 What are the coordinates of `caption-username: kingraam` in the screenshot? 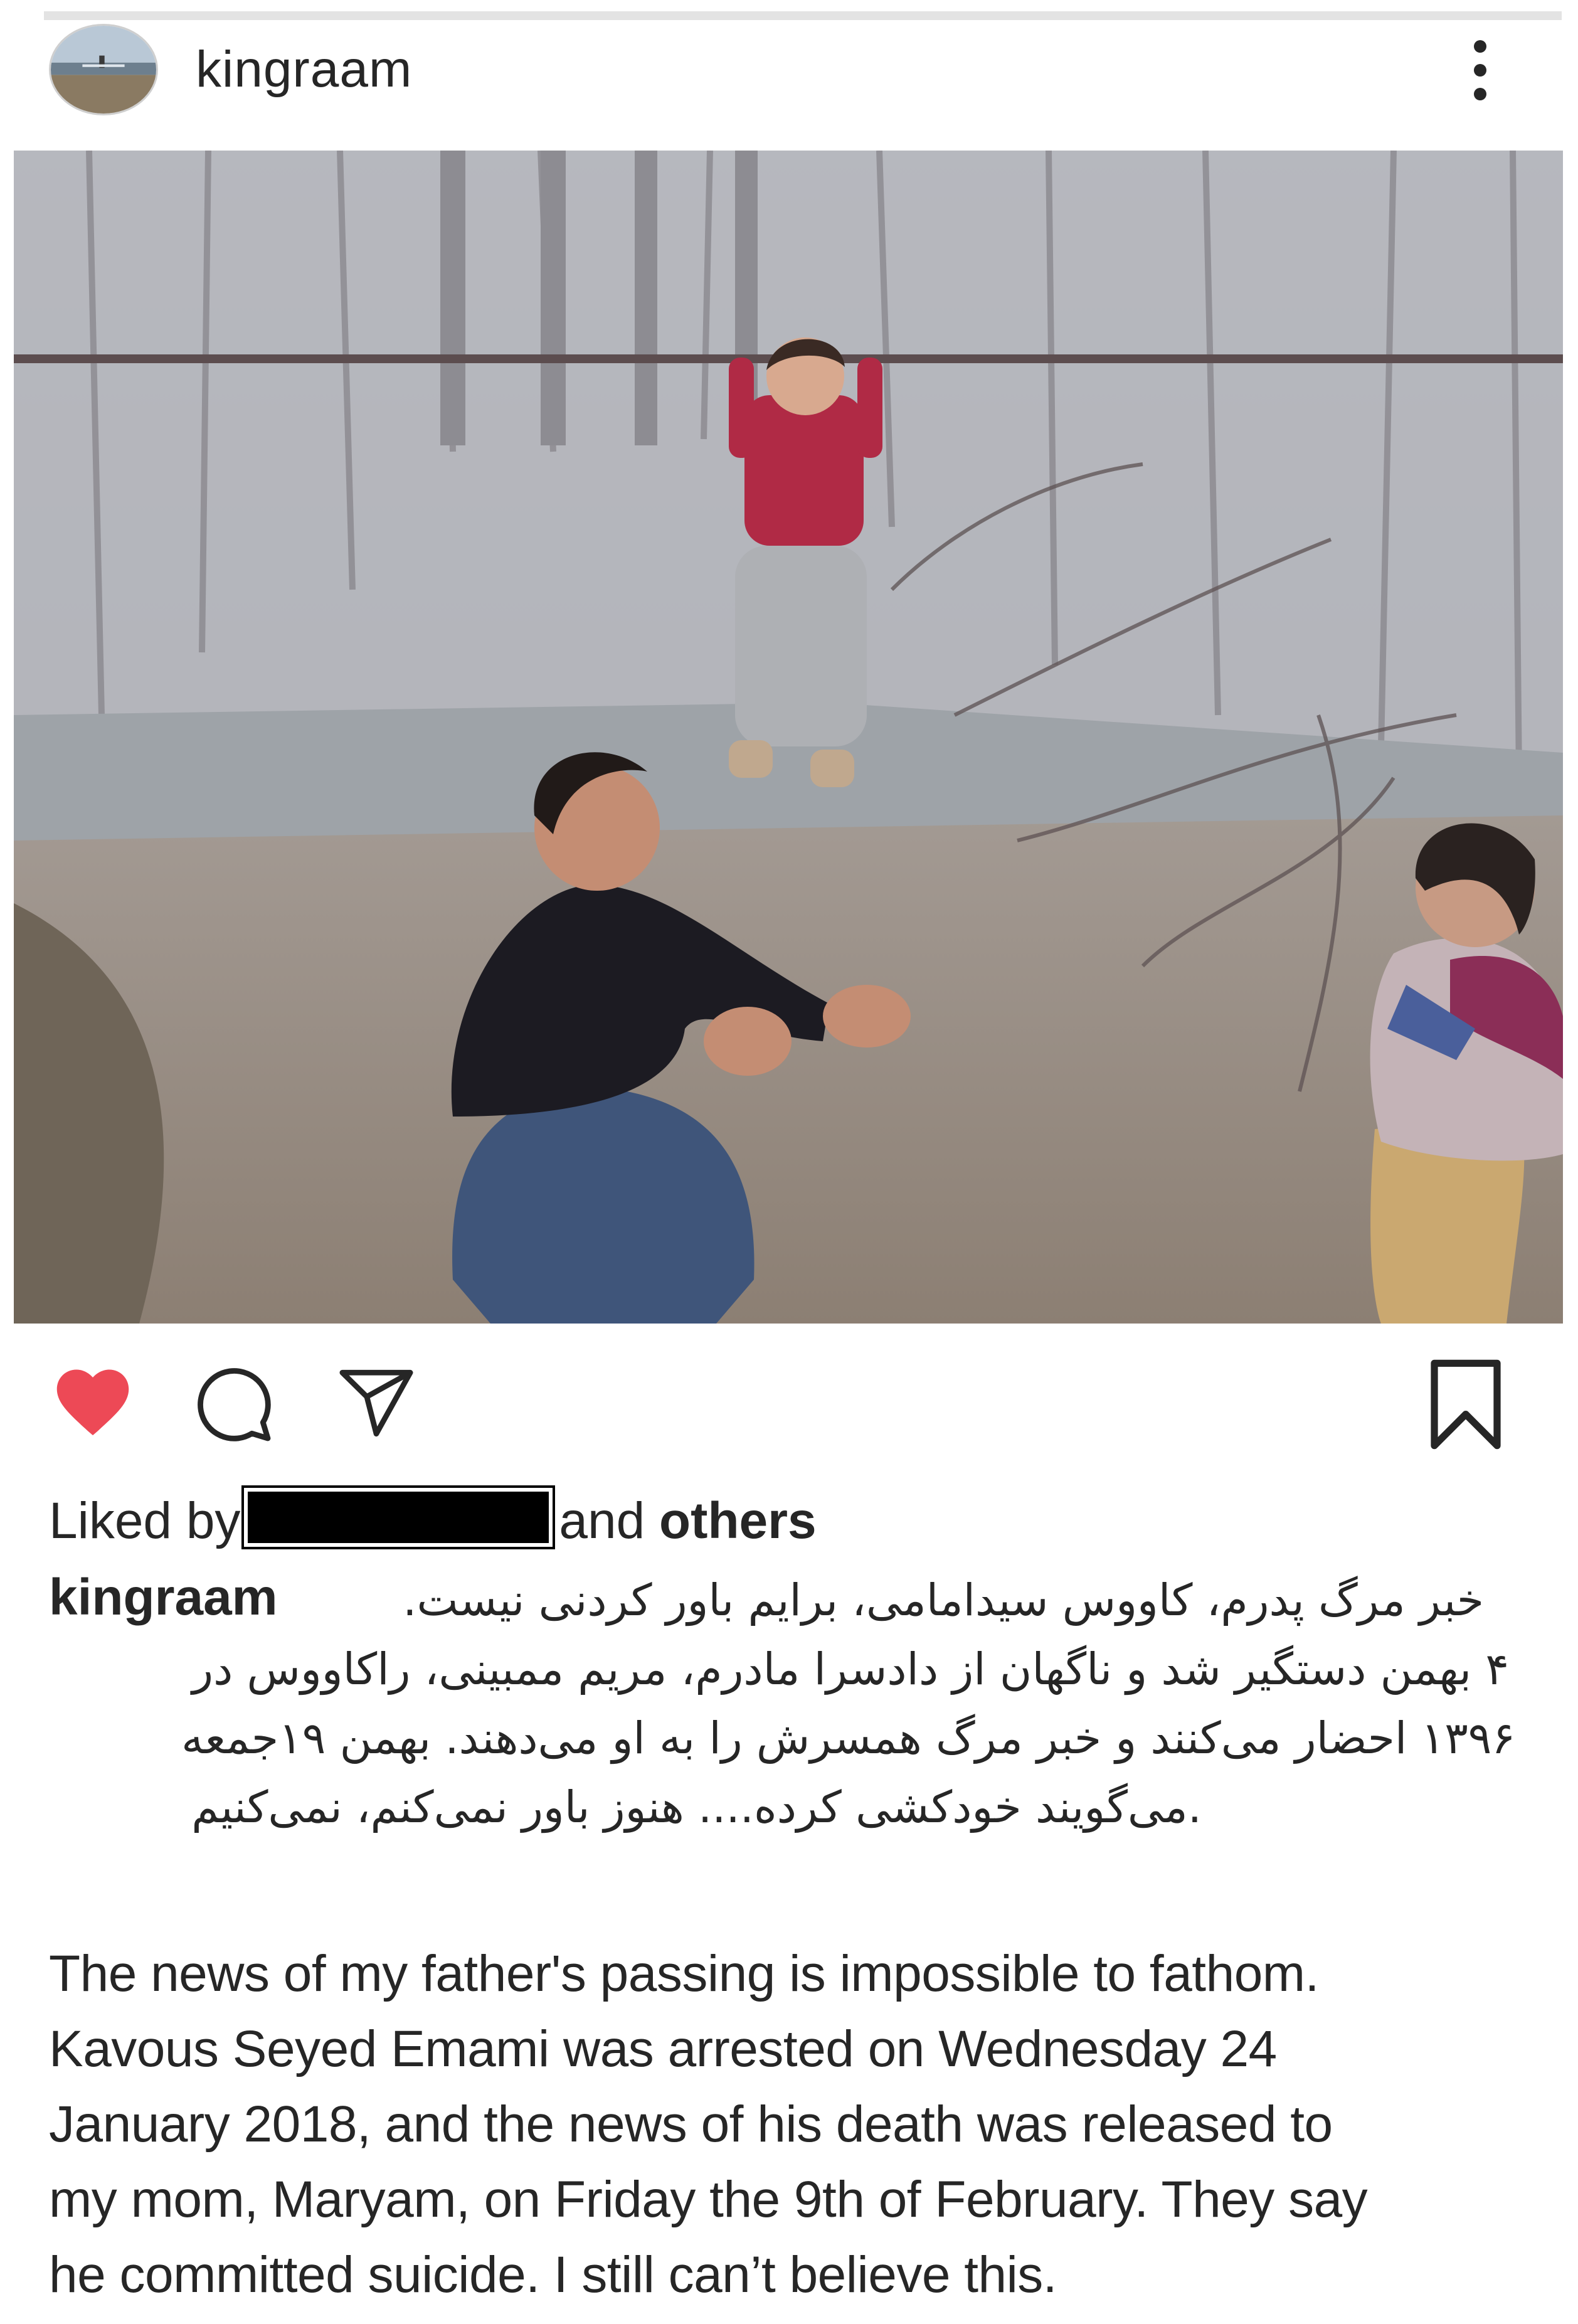 It's located at (163, 1597).